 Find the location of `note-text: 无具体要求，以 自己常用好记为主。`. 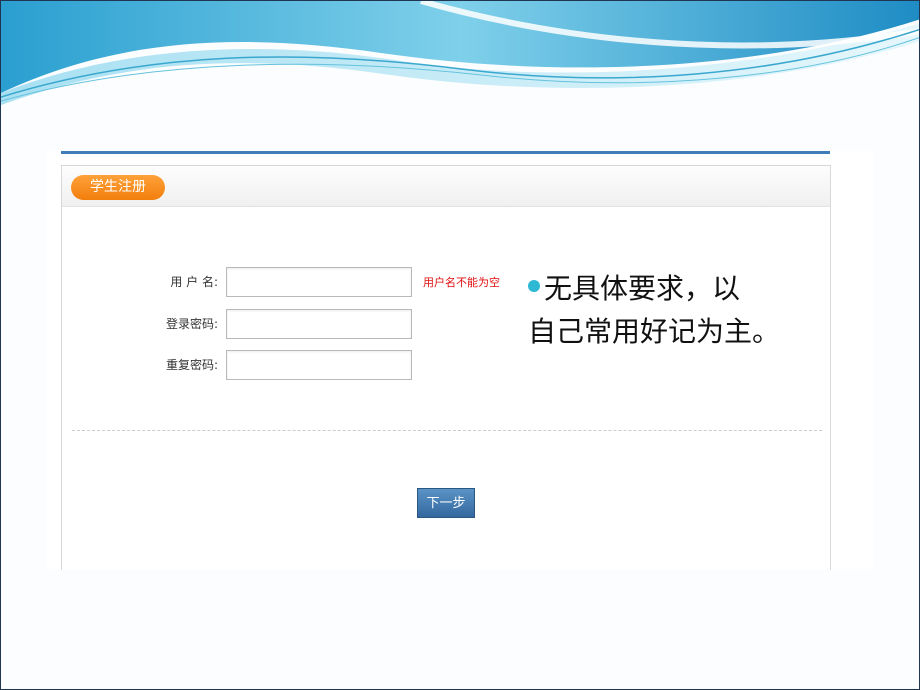

note-text: 无具体要求，以 自己常用好记为主。 is located at coordinates (678, 310).